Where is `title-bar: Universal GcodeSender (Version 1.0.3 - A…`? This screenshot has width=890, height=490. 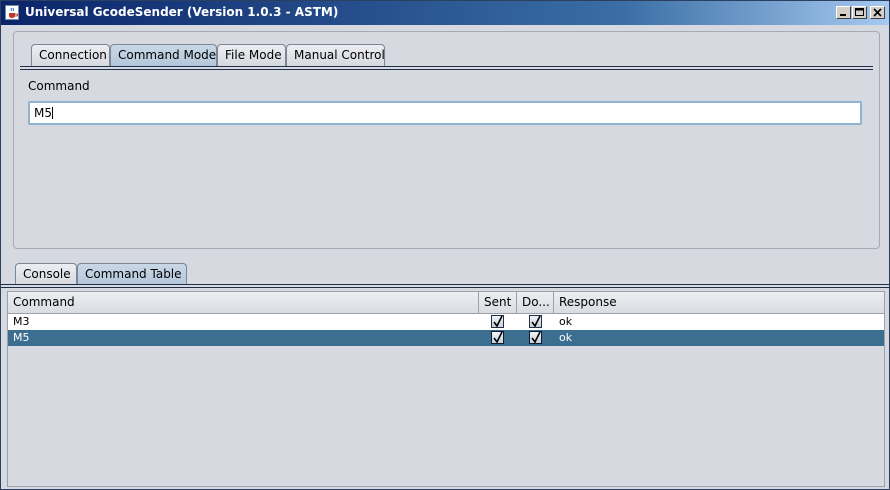 title-bar: Universal GcodeSender (Version 1.0.3 - A… is located at coordinates (445, 13).